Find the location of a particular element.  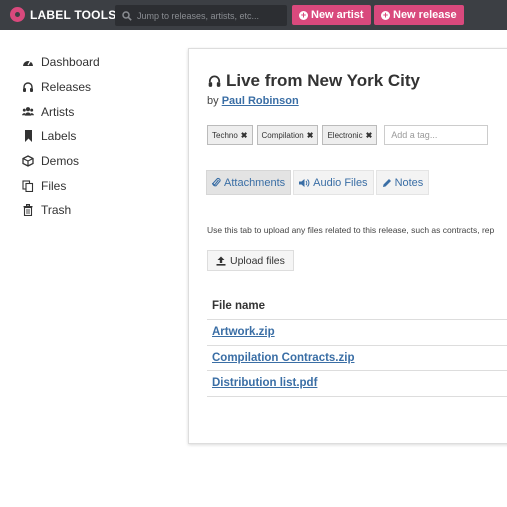

trash-icon is located at coordinates (28, 210).